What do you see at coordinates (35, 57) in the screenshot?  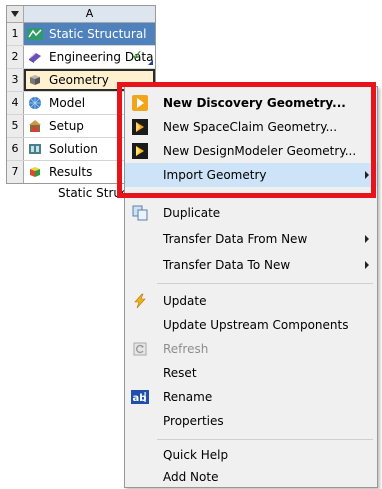 I see `engineering-data-icon` at bounding box center [35, 57].